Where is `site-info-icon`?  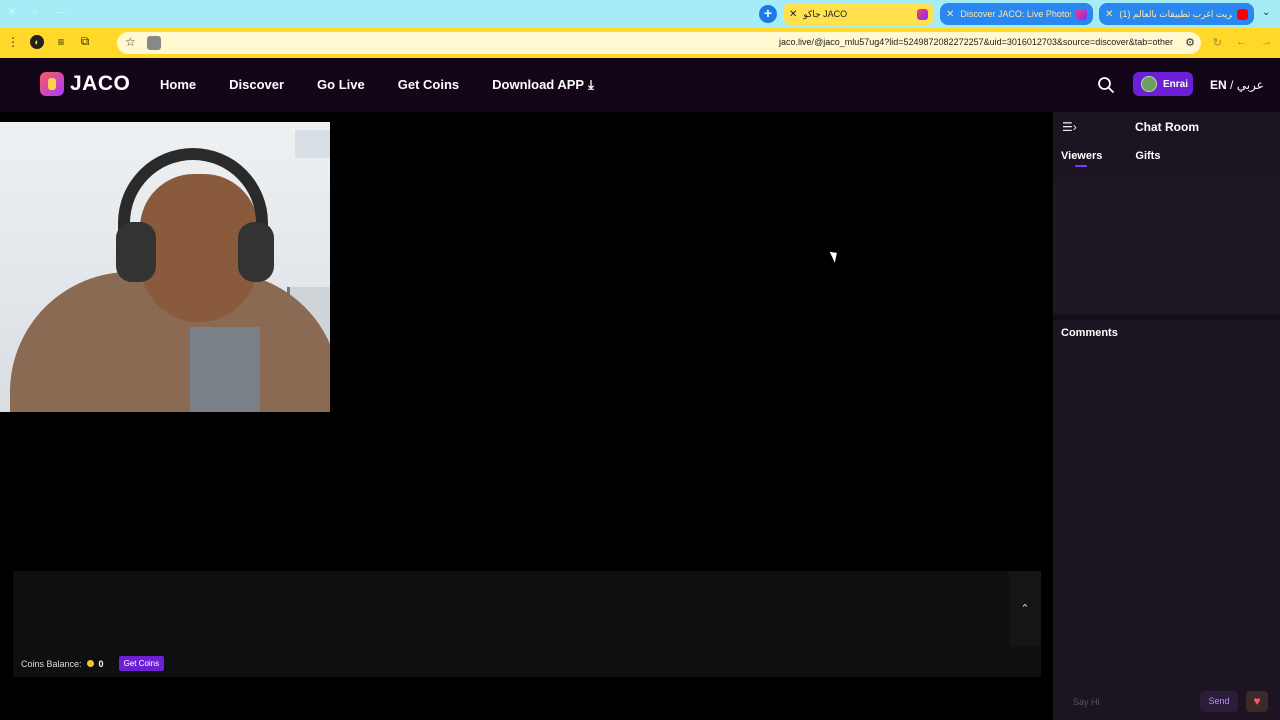
site-info-icon is located at coordinates (154, 43).